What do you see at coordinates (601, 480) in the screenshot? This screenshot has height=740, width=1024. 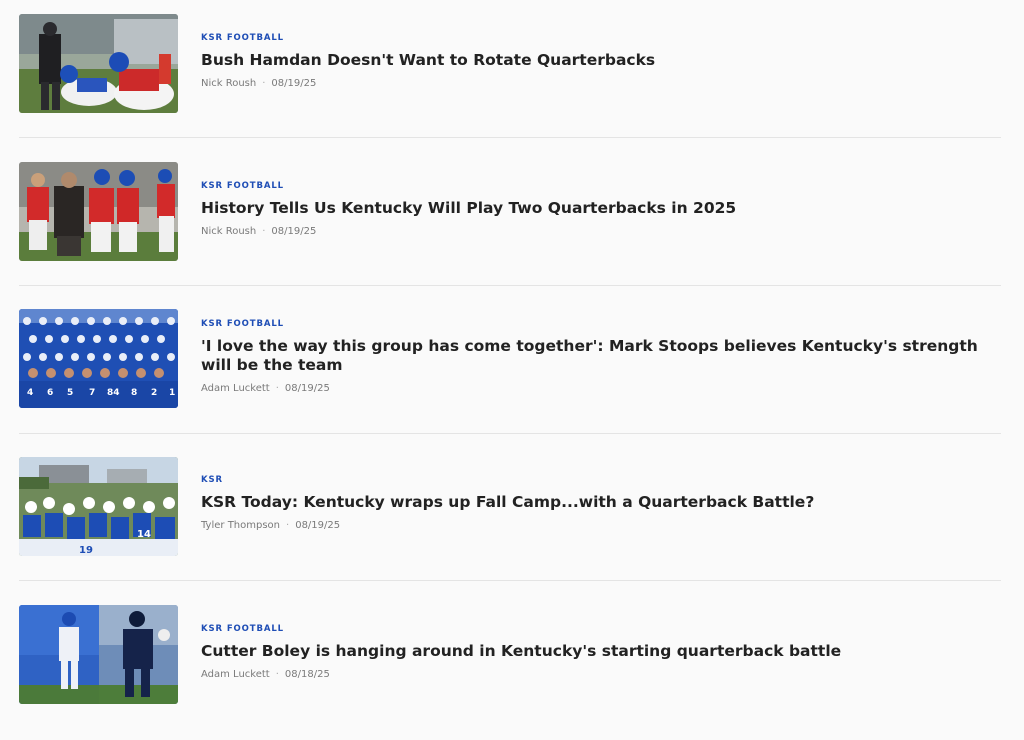 I see `category-link: KSR` at bounding box center [601, 480].